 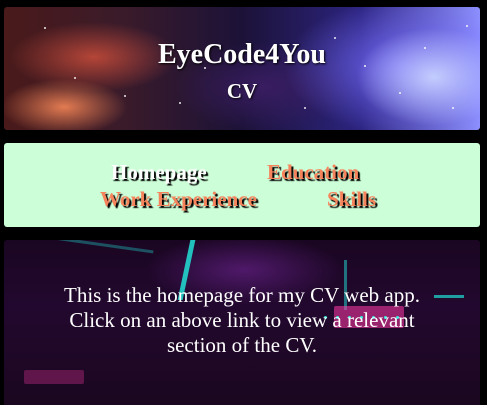 What do you see at coordinates (178, 199) in the screenshot?
I see `nav-link-work-experience: Work Experience` at bounding box center [178, 199].